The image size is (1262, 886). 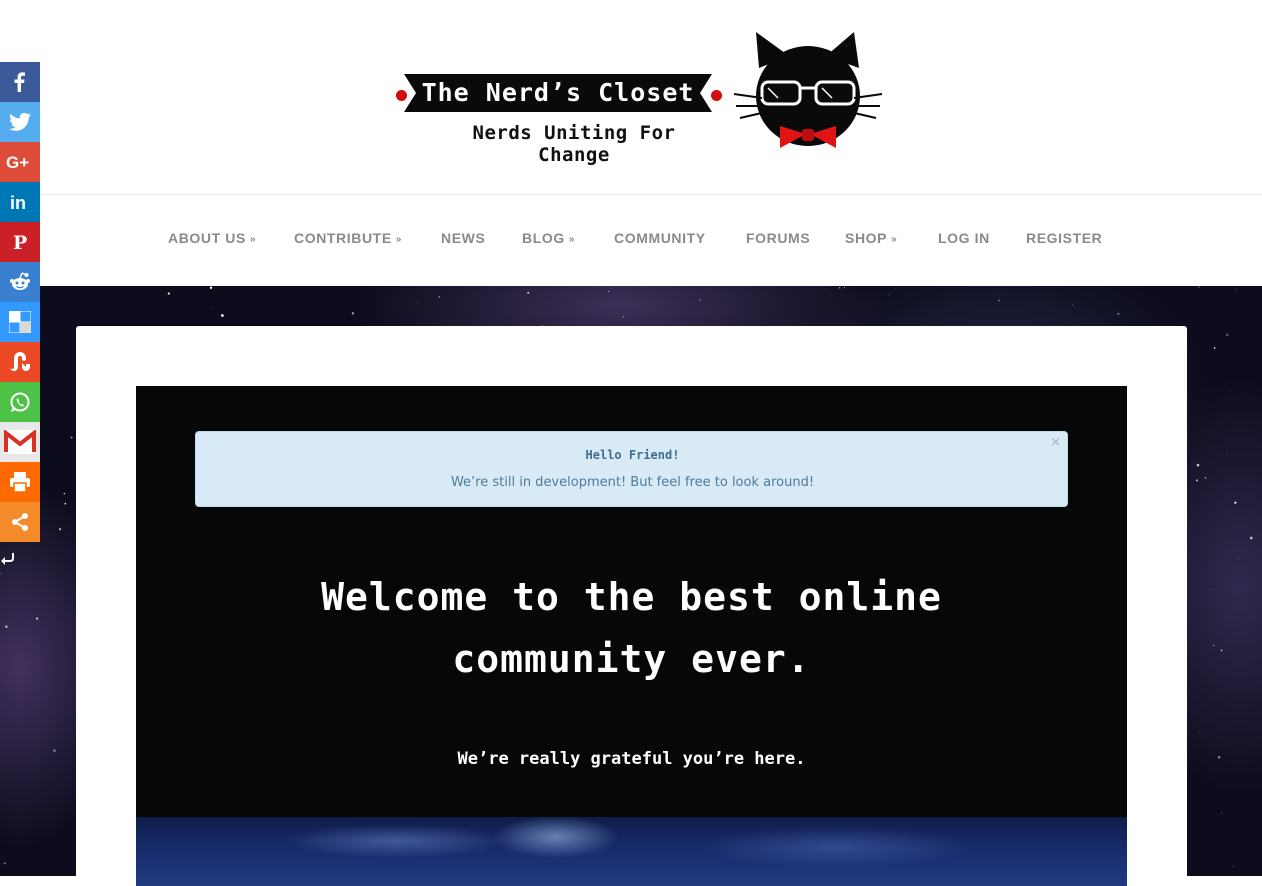 I want to click on facebook-share-button, so click(x=20, y=82).